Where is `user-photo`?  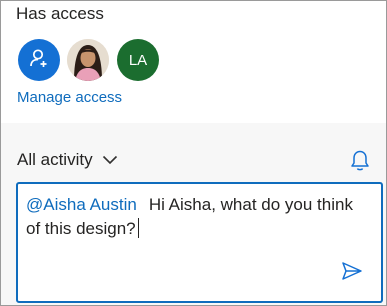 user-photo is located at coordinates (88, 60).